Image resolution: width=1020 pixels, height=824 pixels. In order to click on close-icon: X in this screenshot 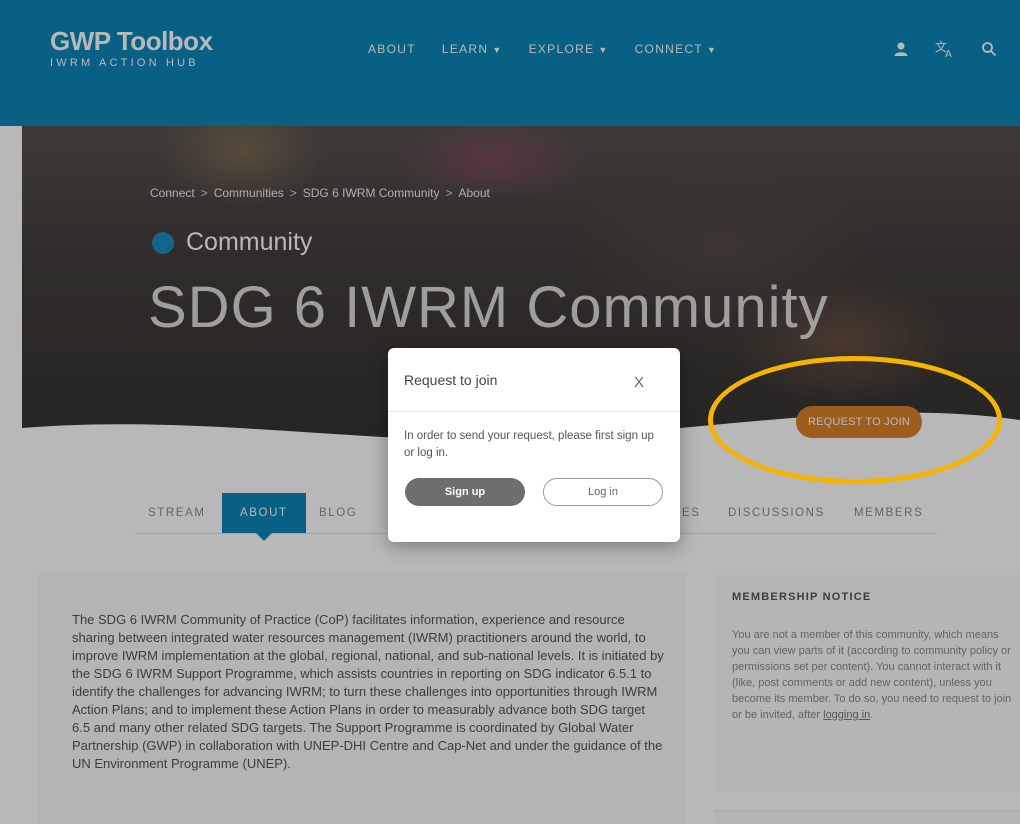, I will do `click(639, 382)`.